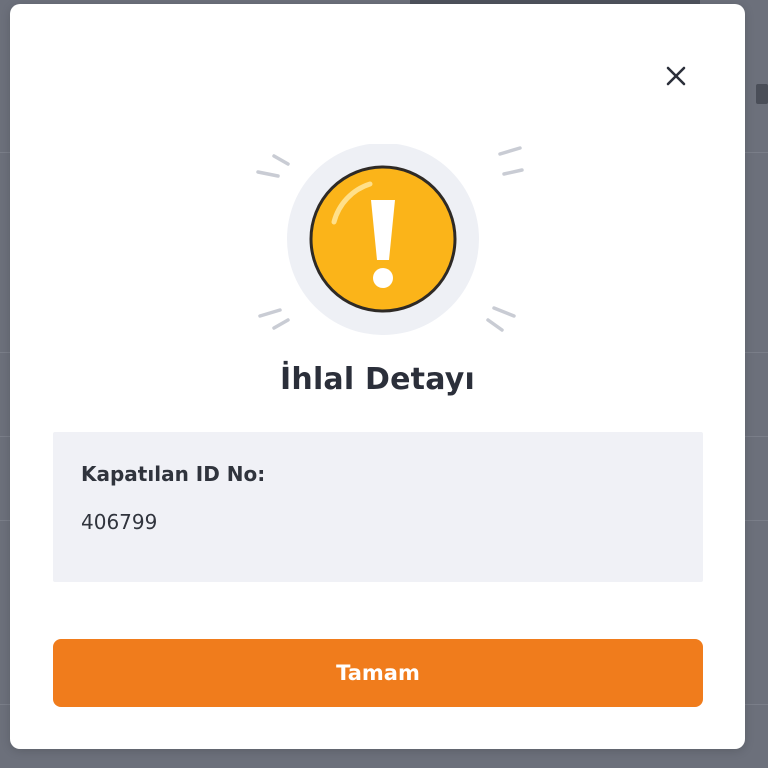 This screenshot has height=768, width=768. I want to click on closed-id-label: Kapatılan ID No:, so click(173, 474).